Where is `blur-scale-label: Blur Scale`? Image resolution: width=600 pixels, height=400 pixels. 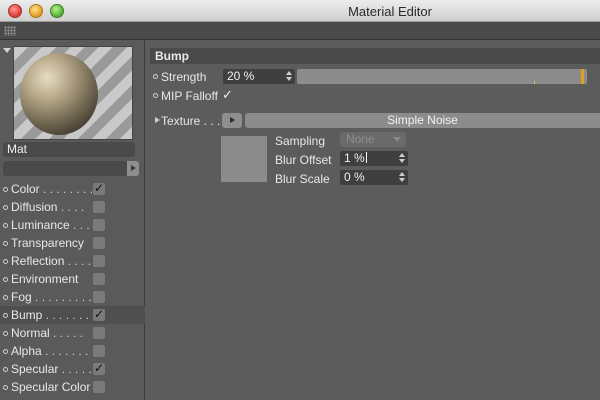 blur-scale-label: Blur Scale is located at coordinates (302, 179).